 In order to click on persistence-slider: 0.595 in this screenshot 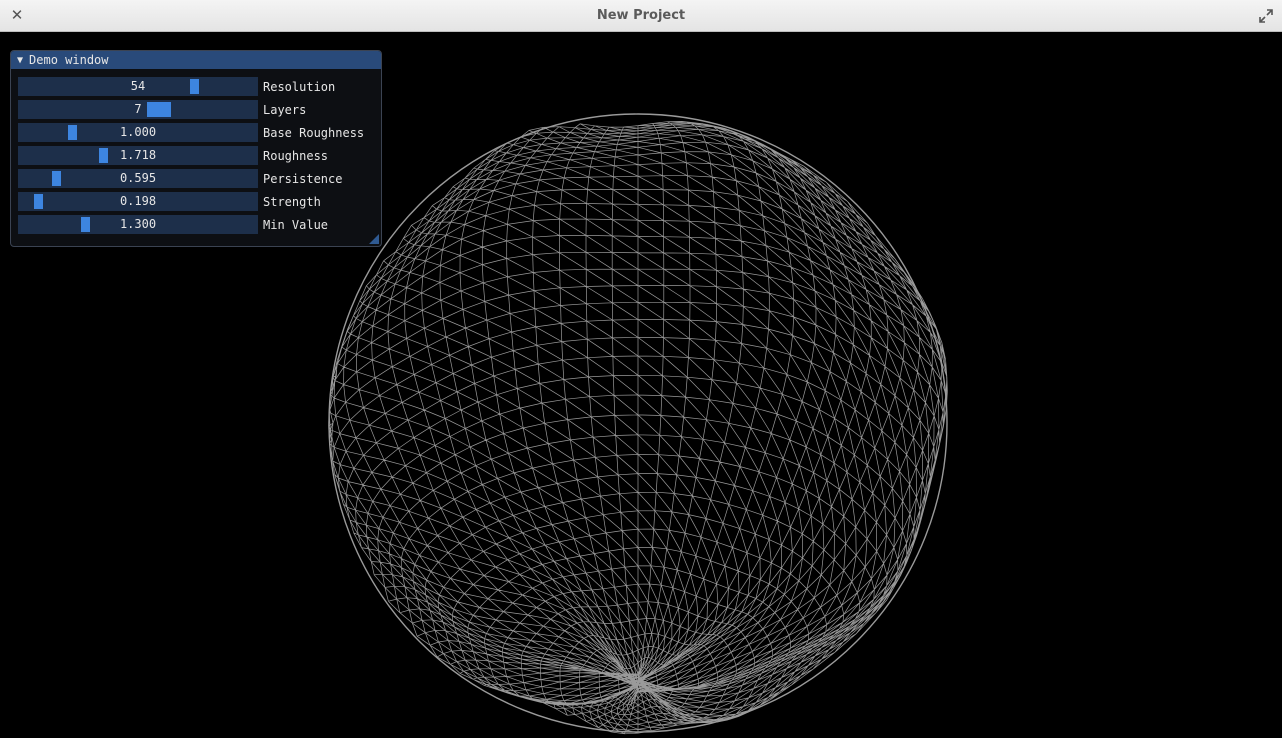, I will do `click(138, 178)`.